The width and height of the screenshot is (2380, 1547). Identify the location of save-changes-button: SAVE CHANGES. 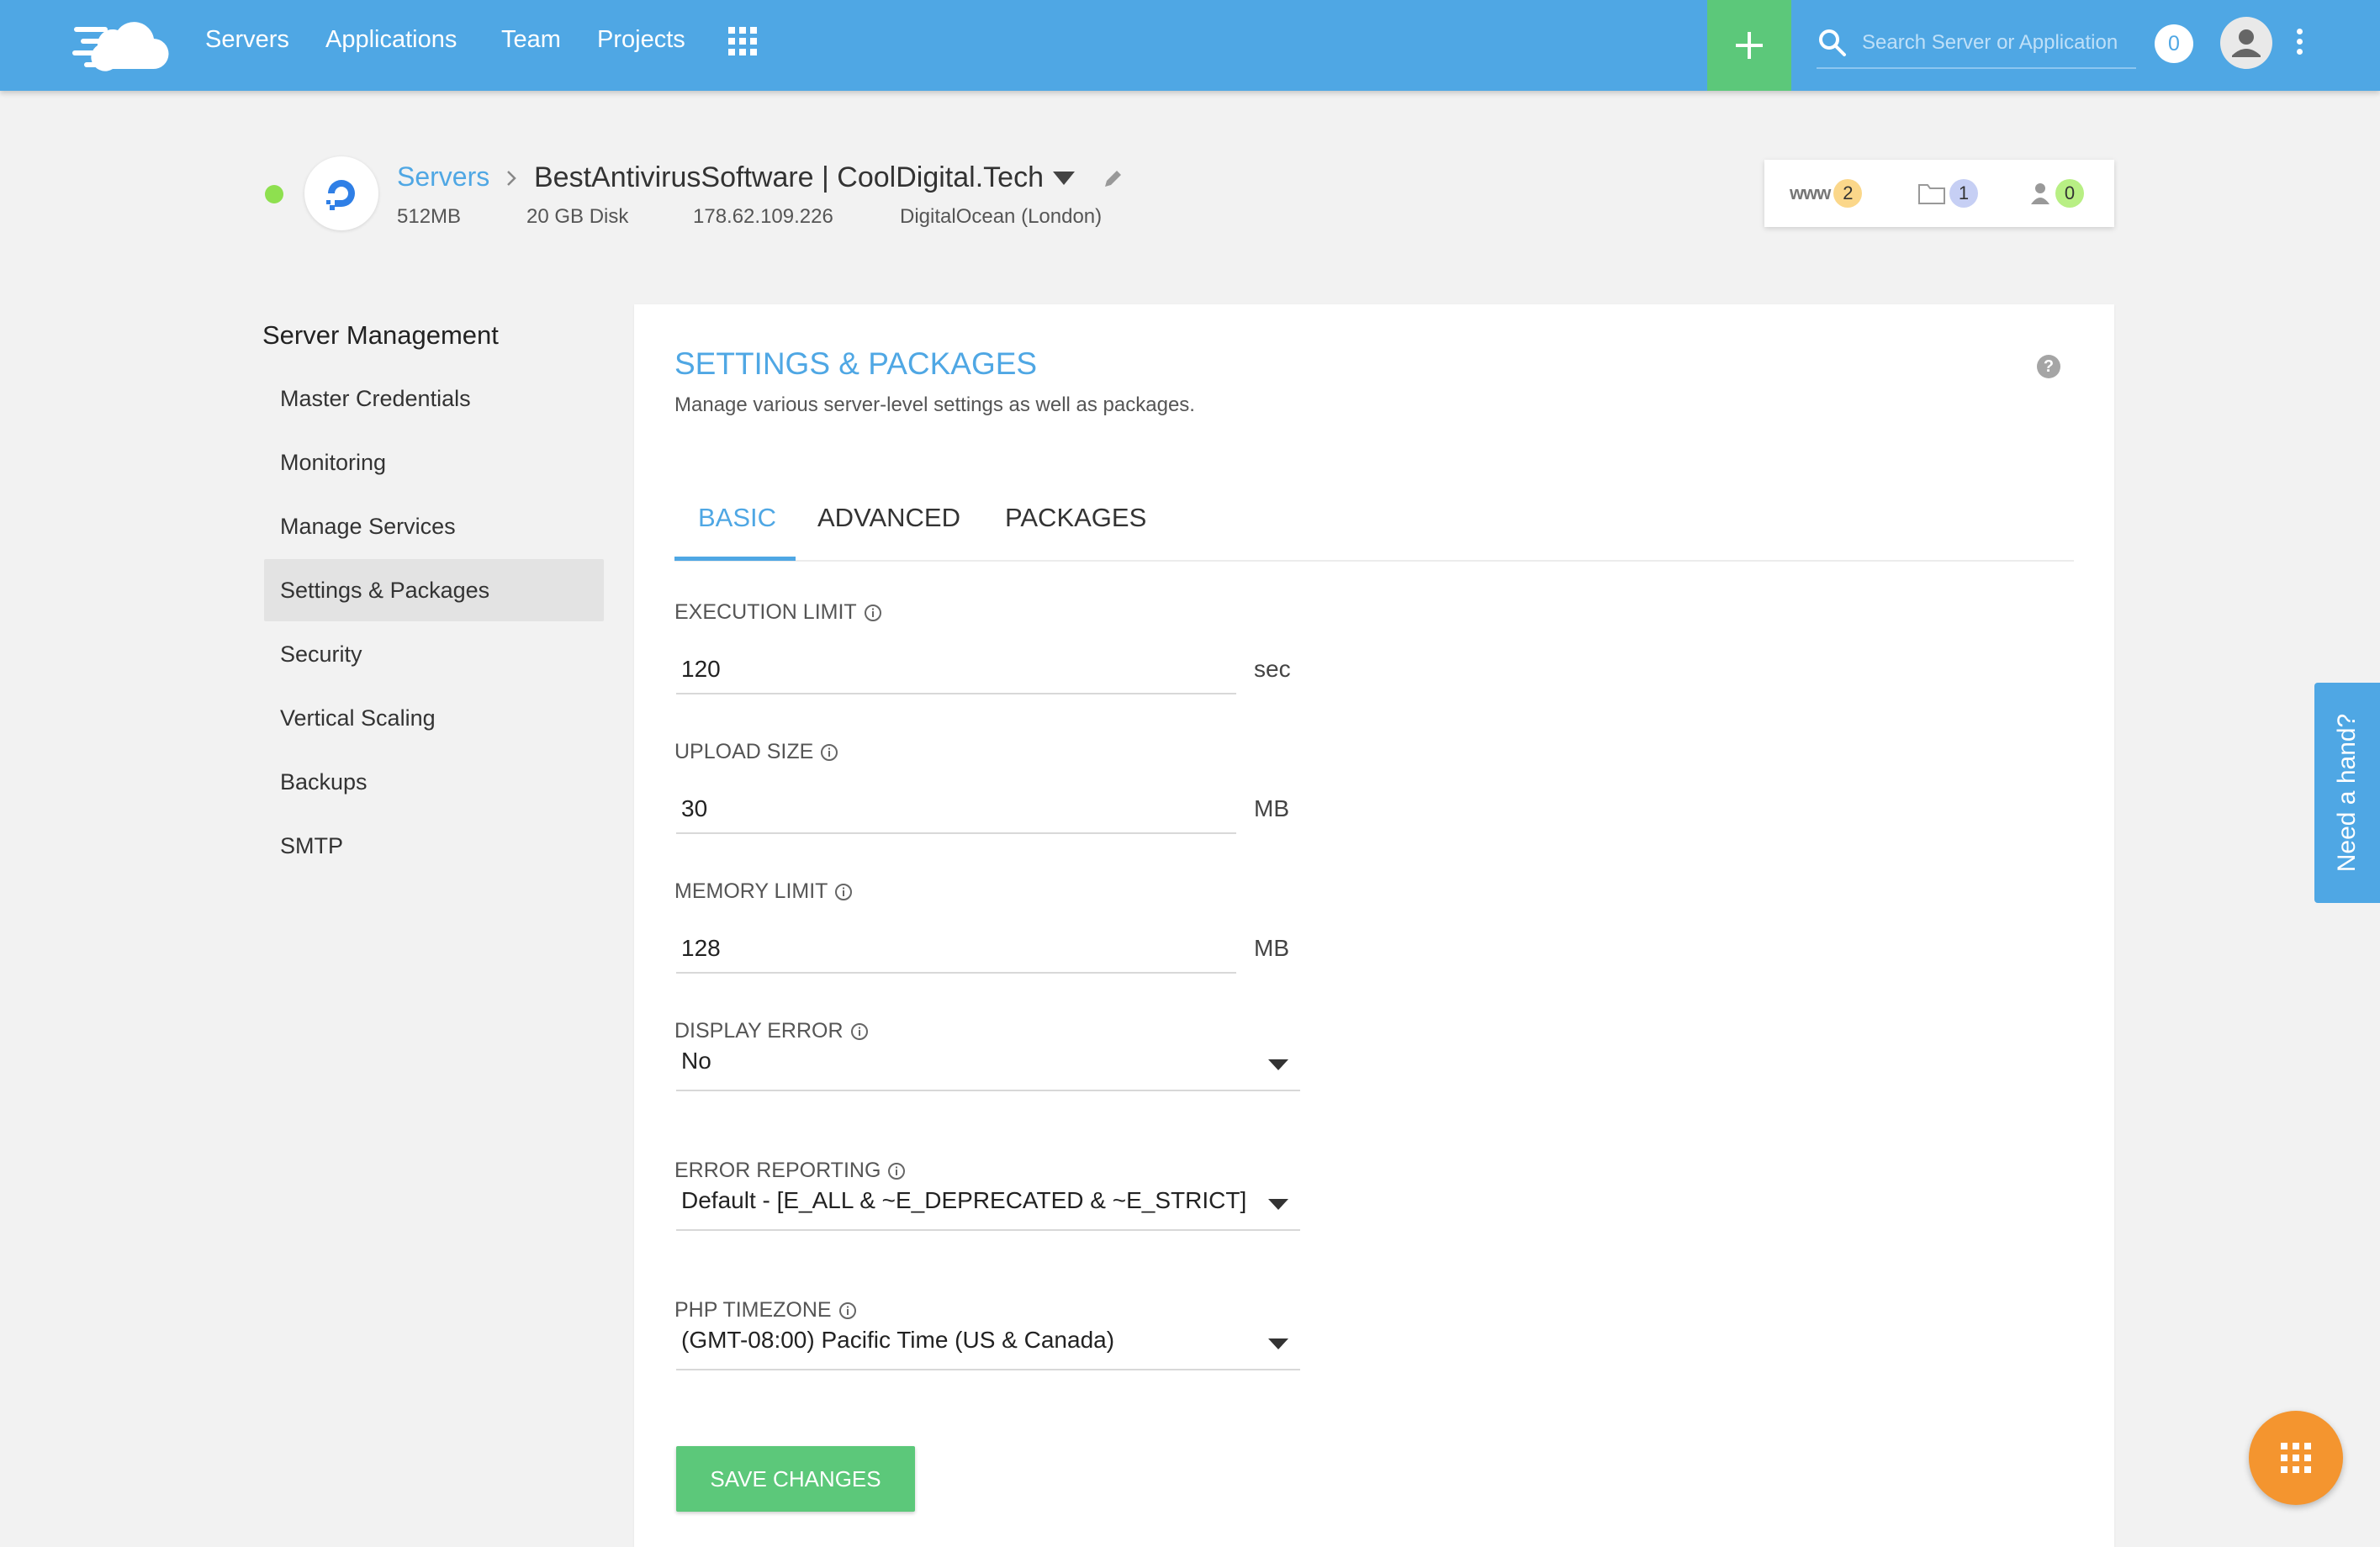
(795, 1479).